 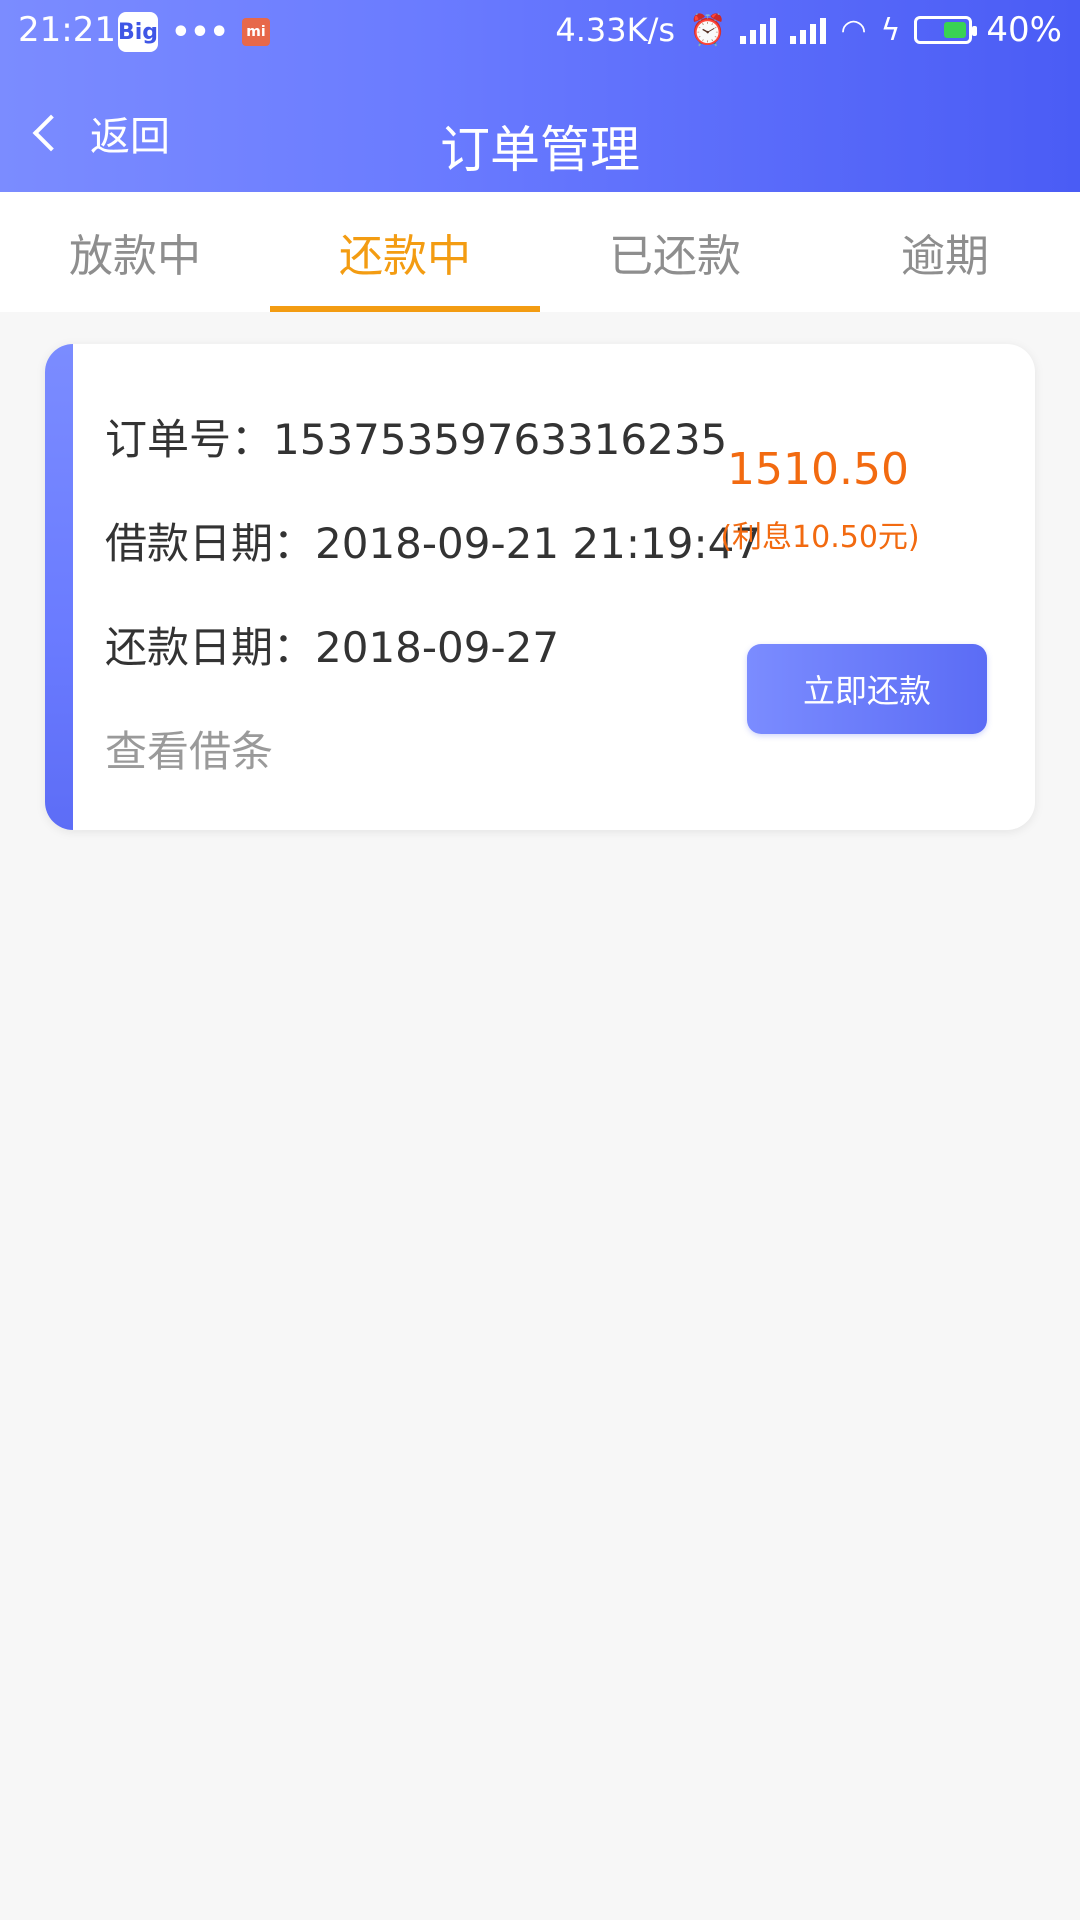 What do you see at coordinates (67, 30) in the screenshot?
I see `status-time: 21:21` at bounding box center [67, 30].